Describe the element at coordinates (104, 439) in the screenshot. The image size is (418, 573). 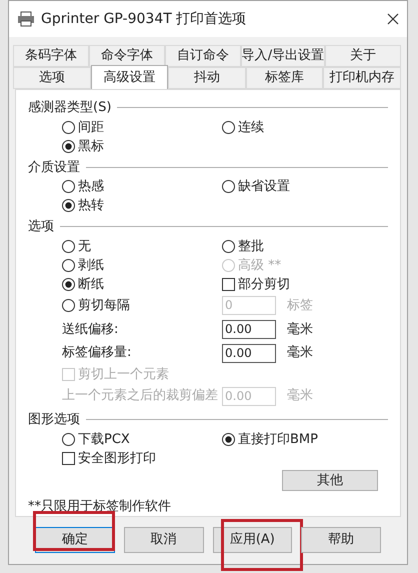
I see `radio-label: 下载PCX` at that location.